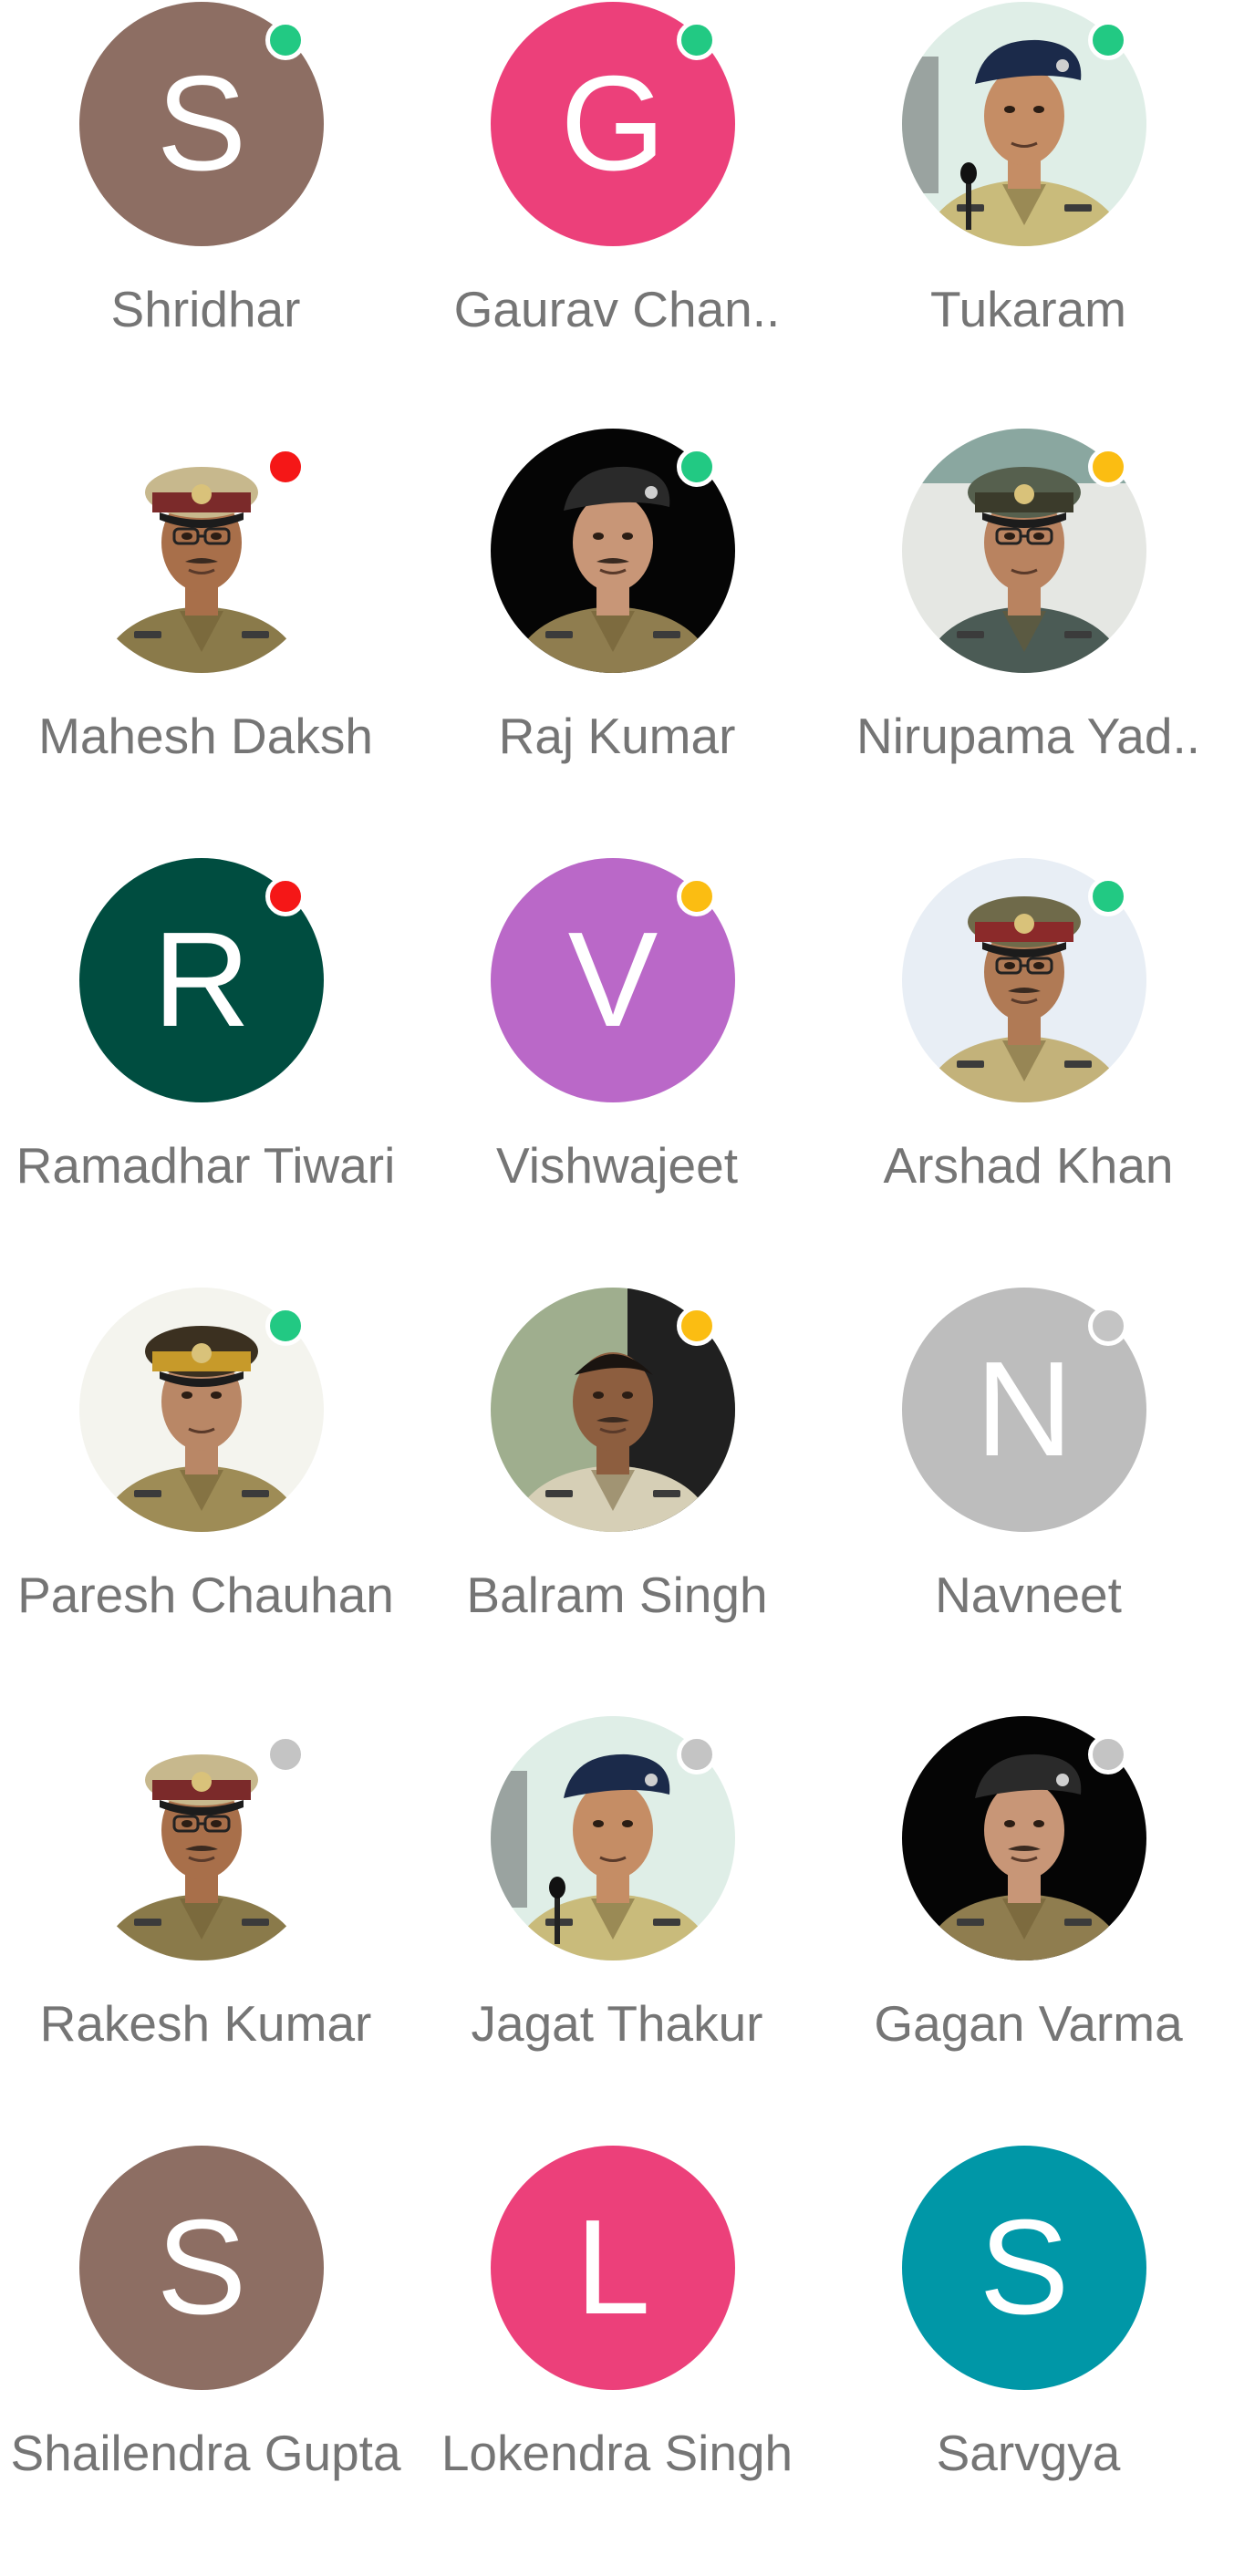 The image size is (1234, 2576). What do you see at coordinates (205, 1073) in the screenshot?
I see `contact-item-ramadhar-tiwari: R Ramadhar Tiwari` at bounding box center [205, 1073].